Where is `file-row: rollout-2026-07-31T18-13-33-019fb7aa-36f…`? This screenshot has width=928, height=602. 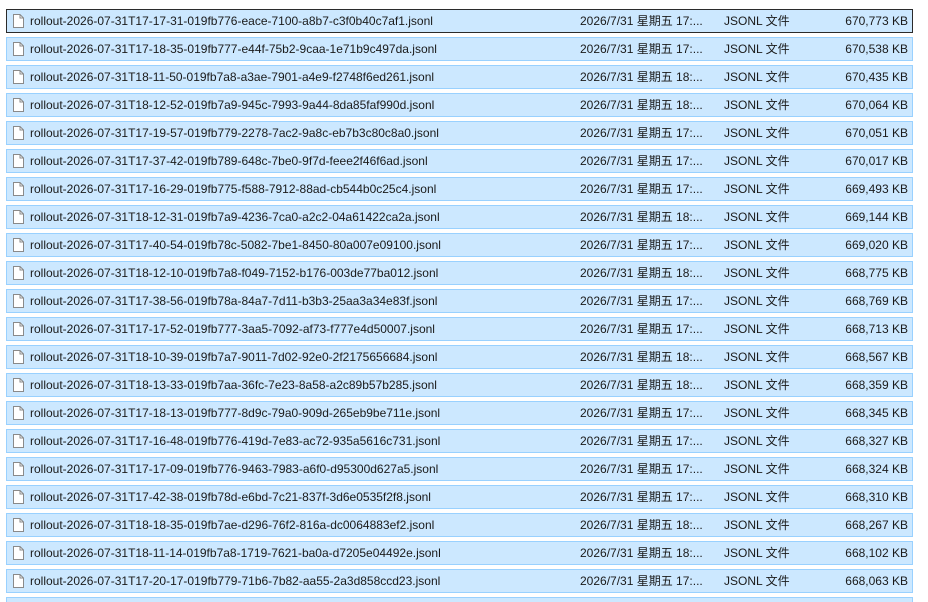 file-row: rollout-2026-07-31T18-13-33-019fb7aa-36f… is located at coordinates (459, 385).